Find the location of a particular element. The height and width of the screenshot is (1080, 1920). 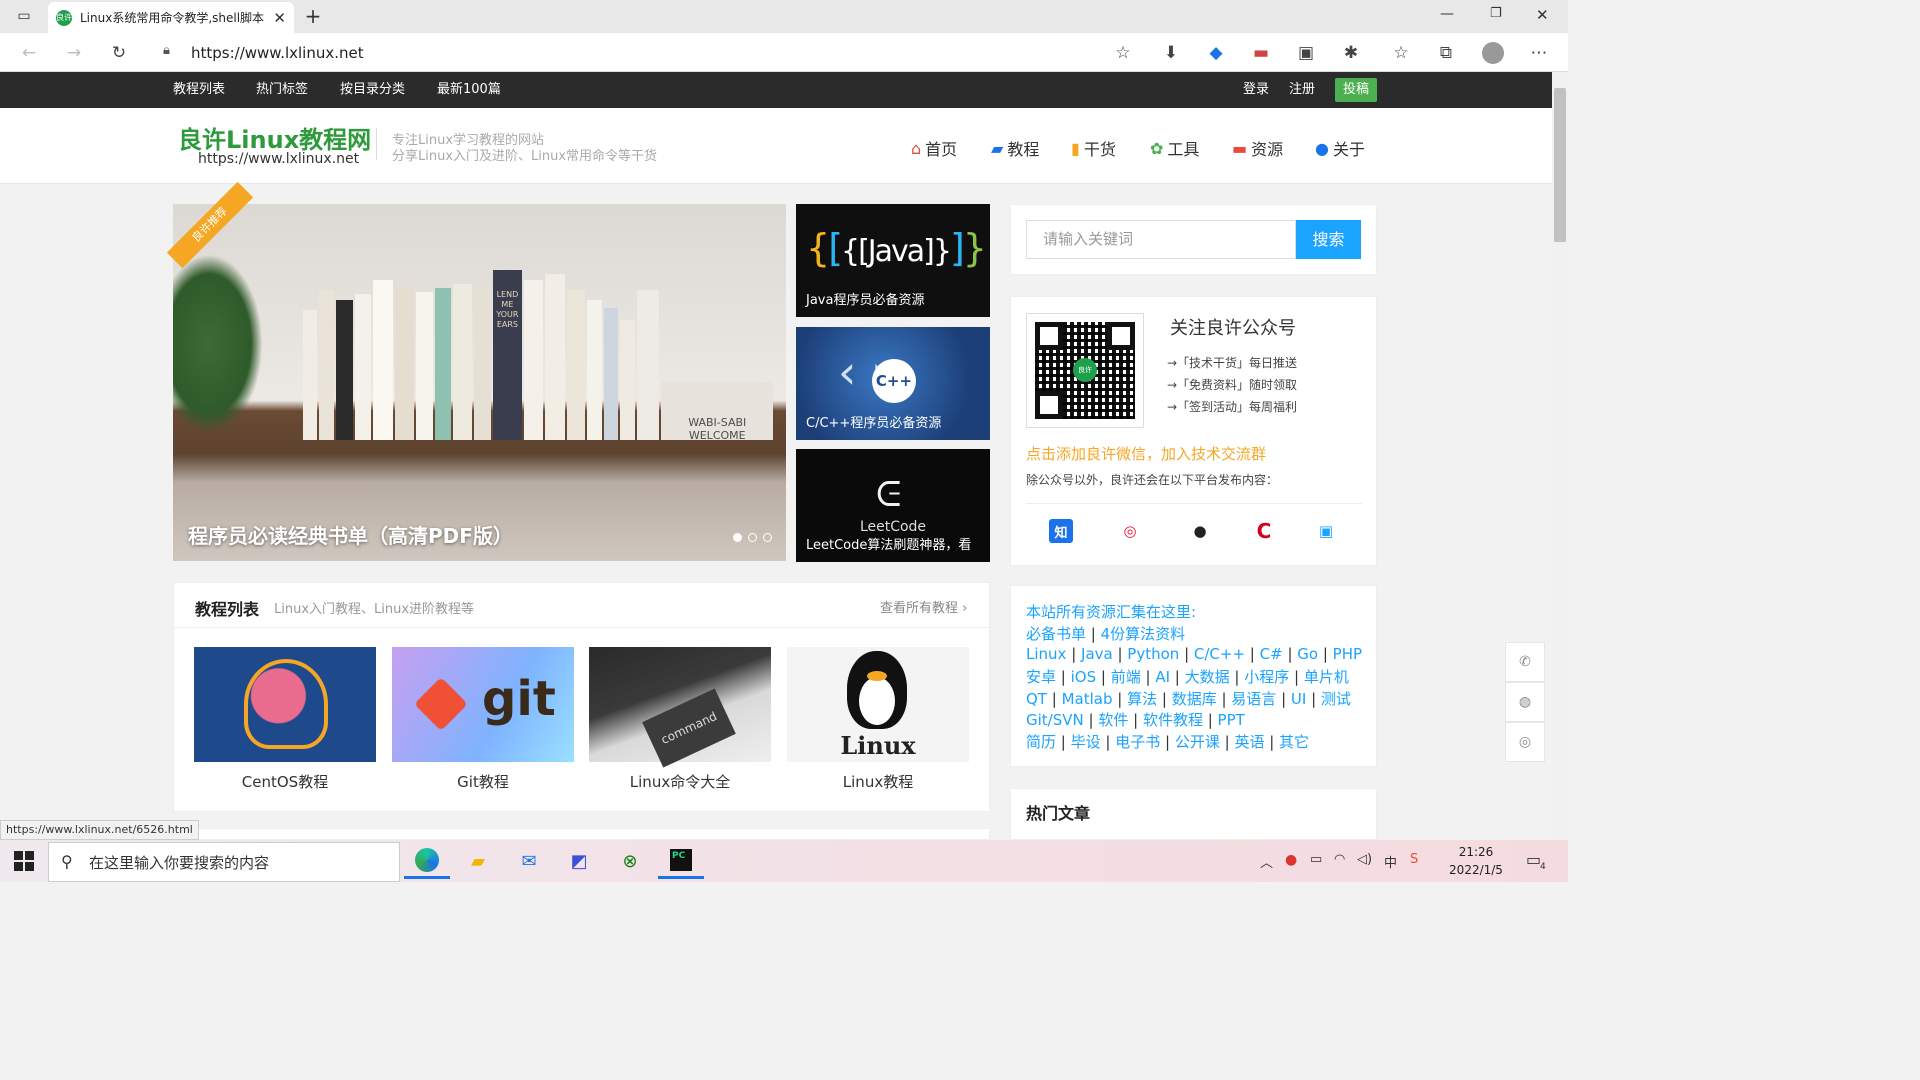

tutorial-label-centos: CentOS教程 is located at coordinates (285, 781).